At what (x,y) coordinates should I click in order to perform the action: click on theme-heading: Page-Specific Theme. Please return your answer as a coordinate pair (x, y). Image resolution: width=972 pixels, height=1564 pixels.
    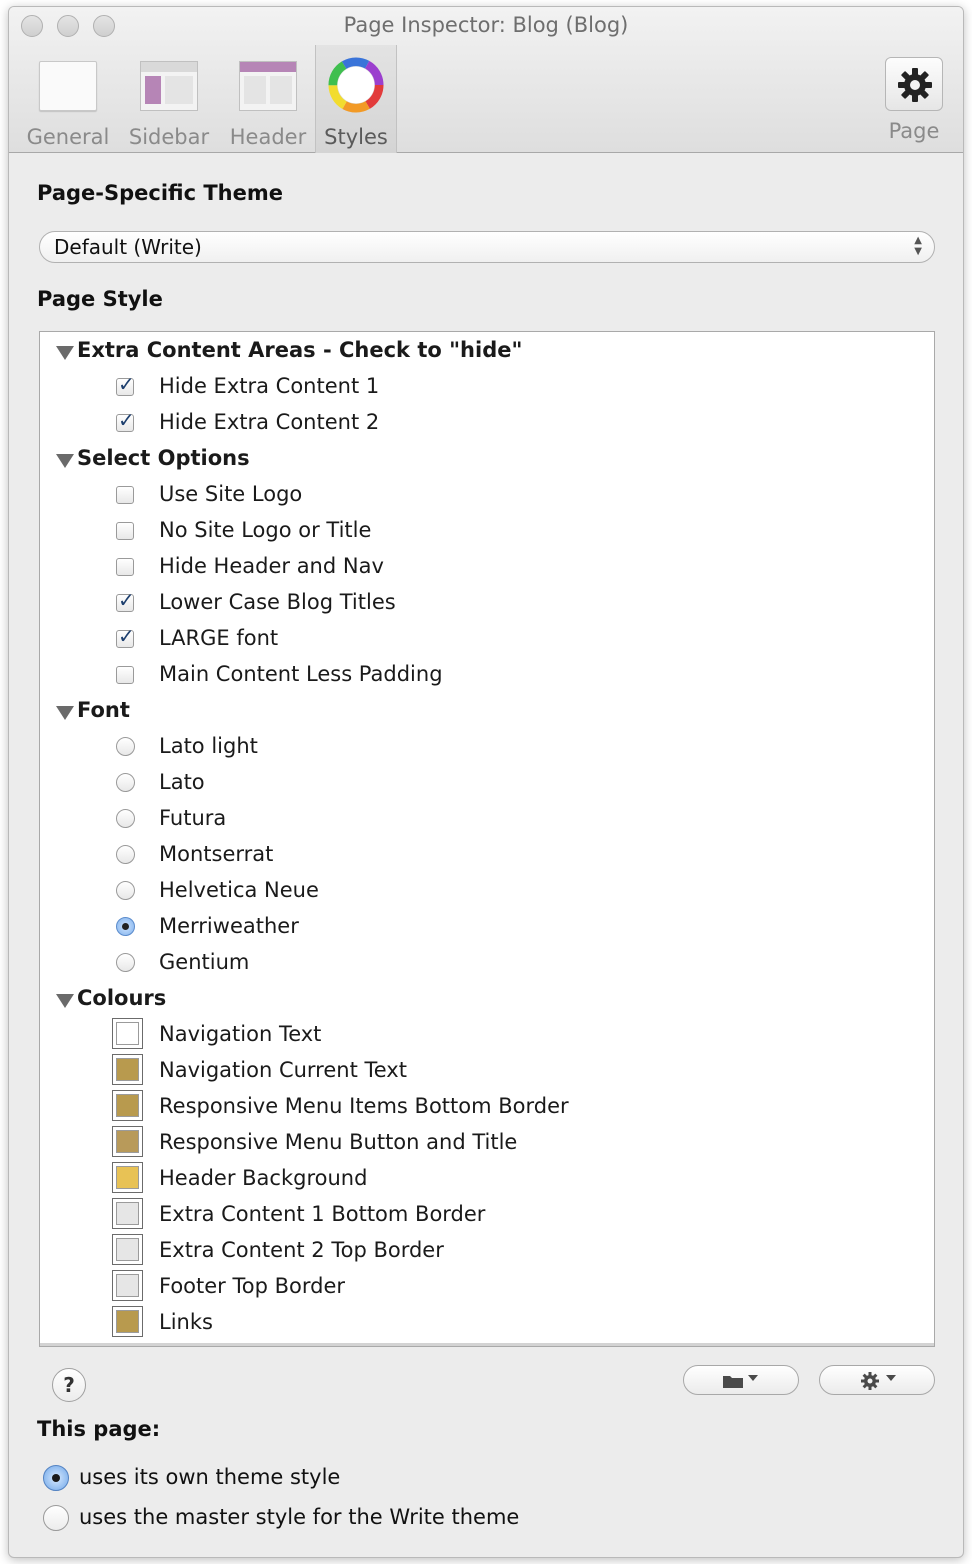
    Looking at the image, I should click on (160, 193).